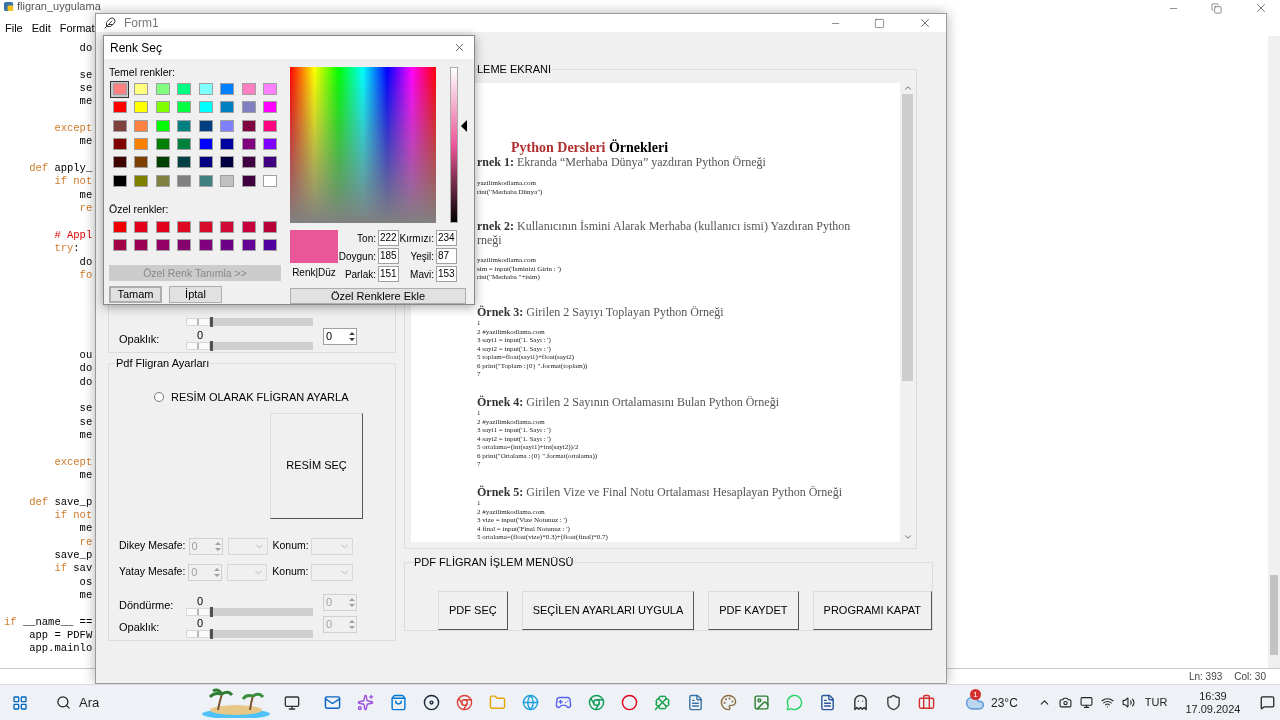 This screenshot has height=720, width=1280. What do you see at coordinates (1156, 702) in the screenshot?
I see `language-indicator: TUR` at bounding box center [1156, 702].